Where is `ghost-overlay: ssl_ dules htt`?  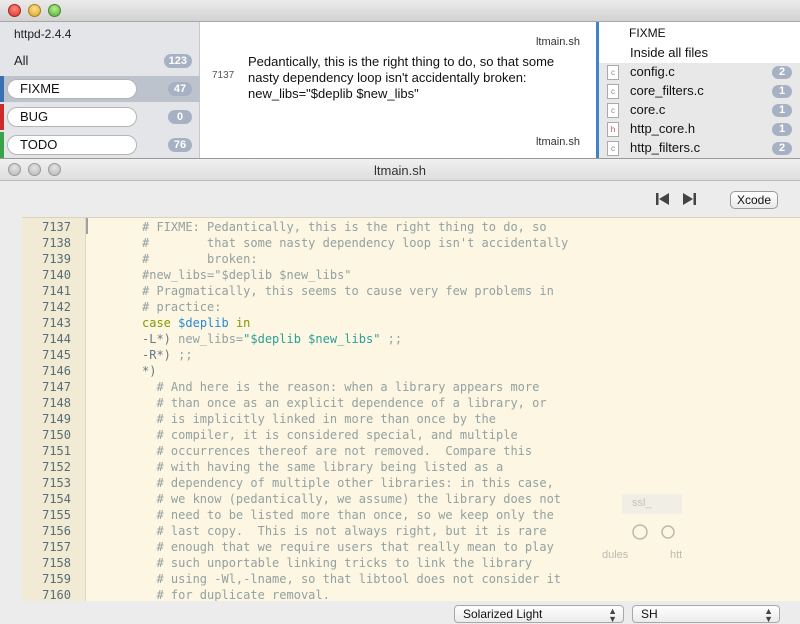
ghost-overlay: ssl_ dules htt is located at coordinates (642, 527).